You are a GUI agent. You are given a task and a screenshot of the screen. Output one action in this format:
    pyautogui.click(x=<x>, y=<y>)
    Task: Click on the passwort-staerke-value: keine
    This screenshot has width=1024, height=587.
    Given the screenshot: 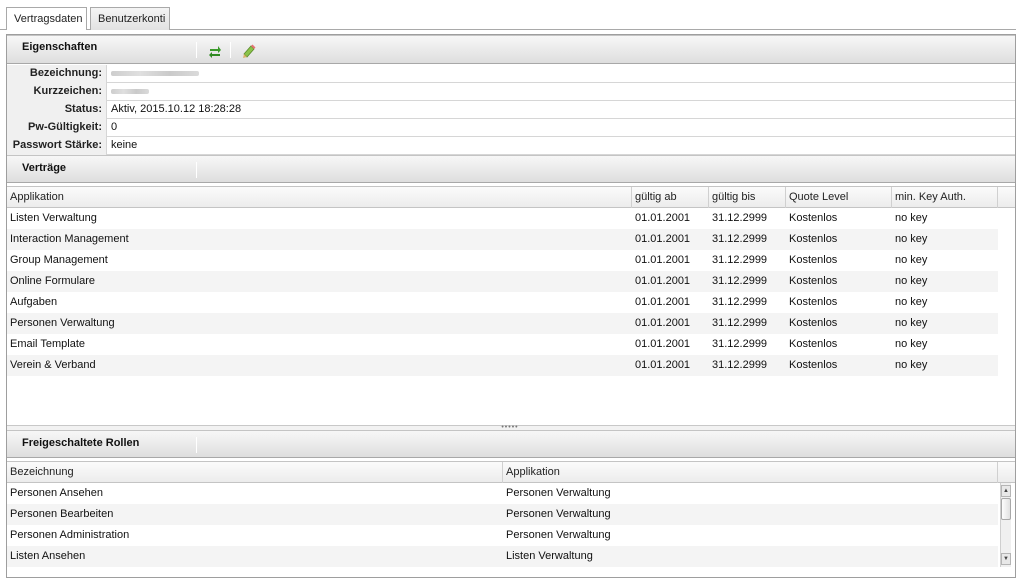 What is the action you would take?
    pyautogui.click(x=124, y=145)
    